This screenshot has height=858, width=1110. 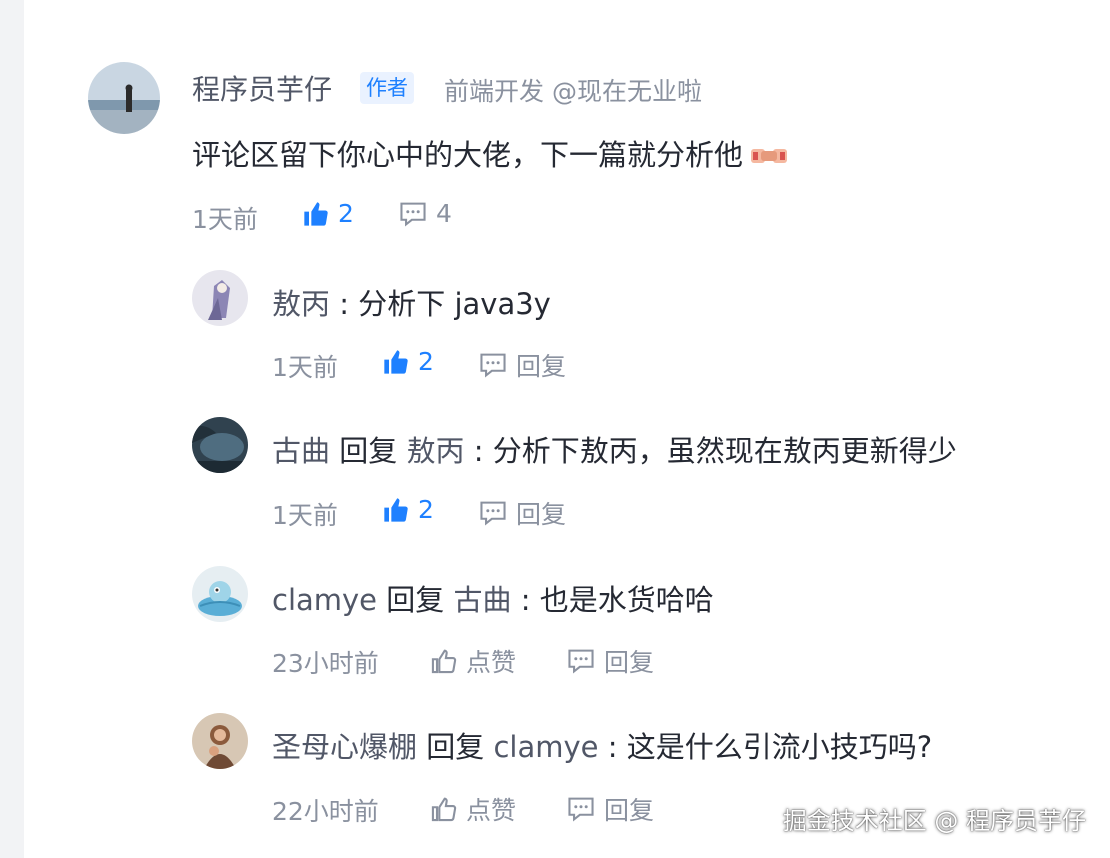 I want to click on reply-author: 古曲, so click(x=301, y=451).